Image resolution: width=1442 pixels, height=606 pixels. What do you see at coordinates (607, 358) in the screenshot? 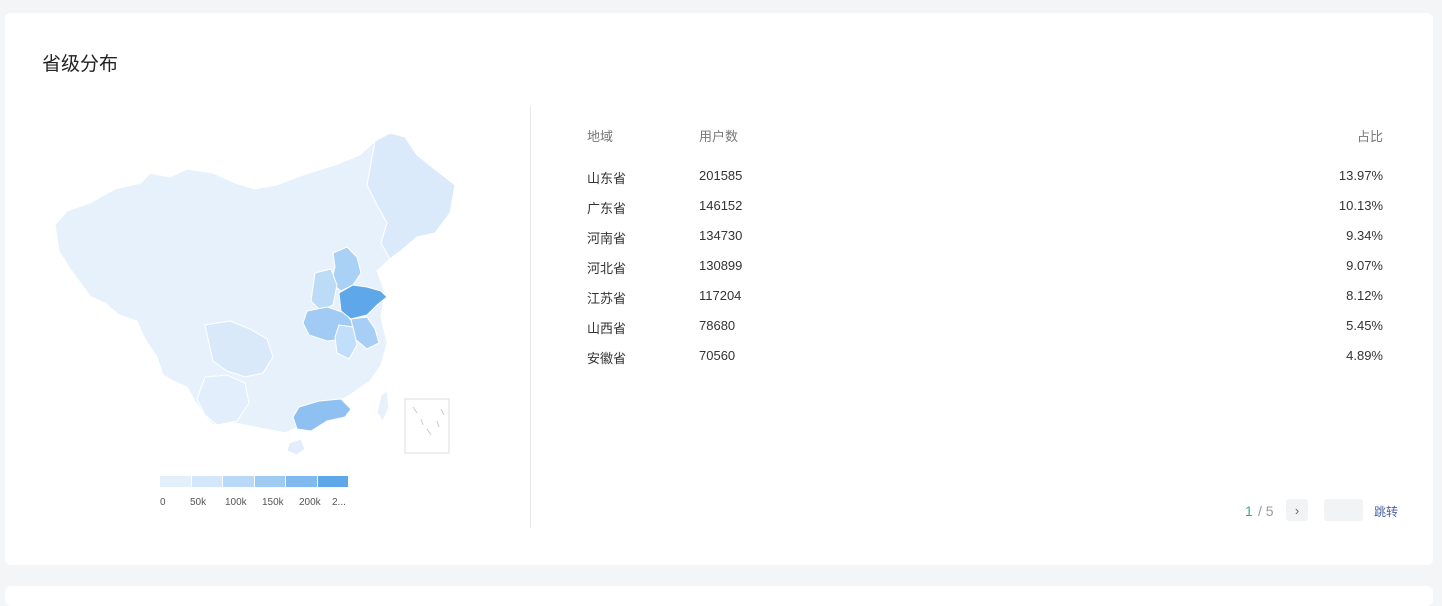
I see `cell-region: 安徽省` at bounding box center [607, 358].